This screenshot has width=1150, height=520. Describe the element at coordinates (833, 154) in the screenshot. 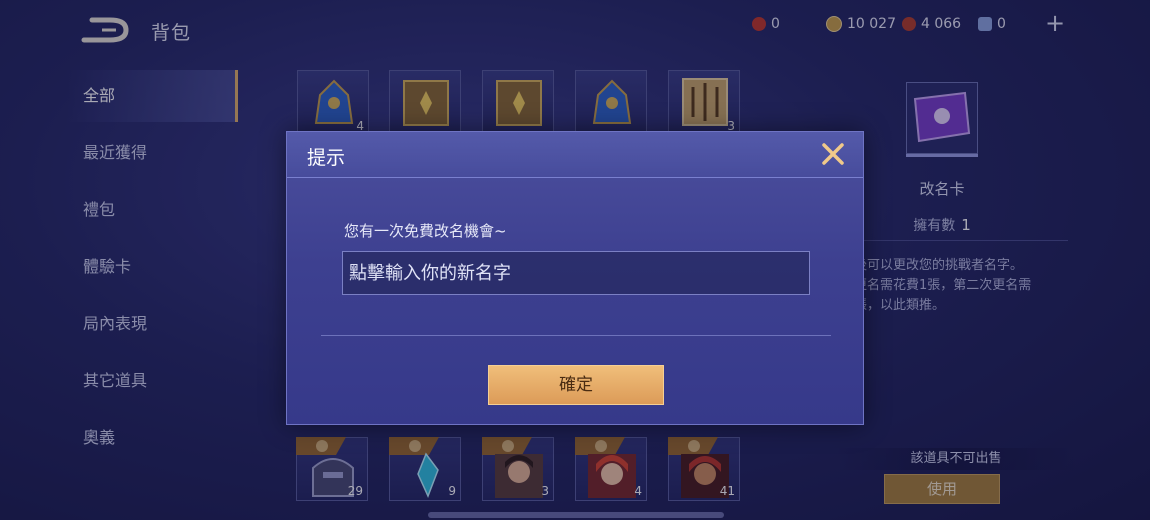

I see `close-icon` at that location.